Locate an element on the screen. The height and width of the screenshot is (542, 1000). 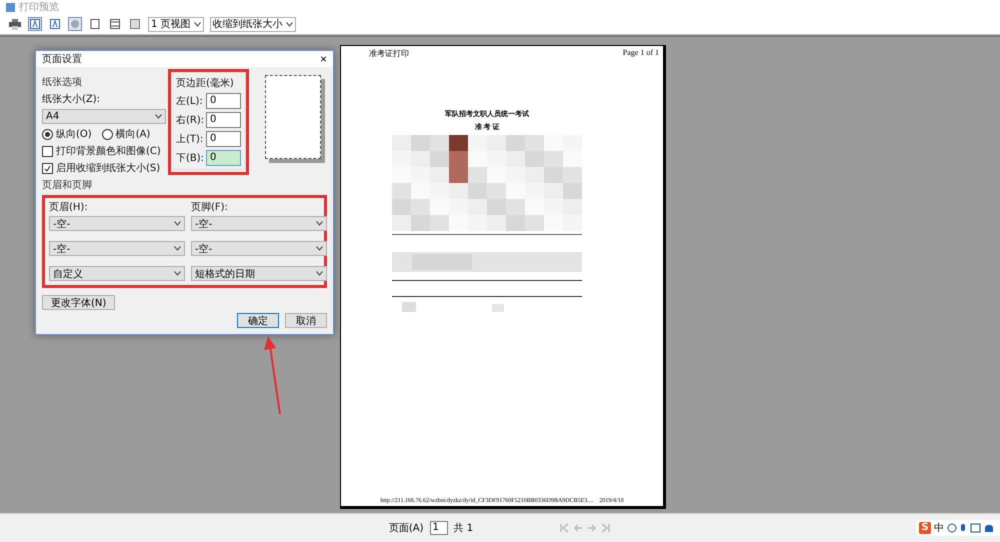
field-label: 左(L): is located at coordinates (189, 101).